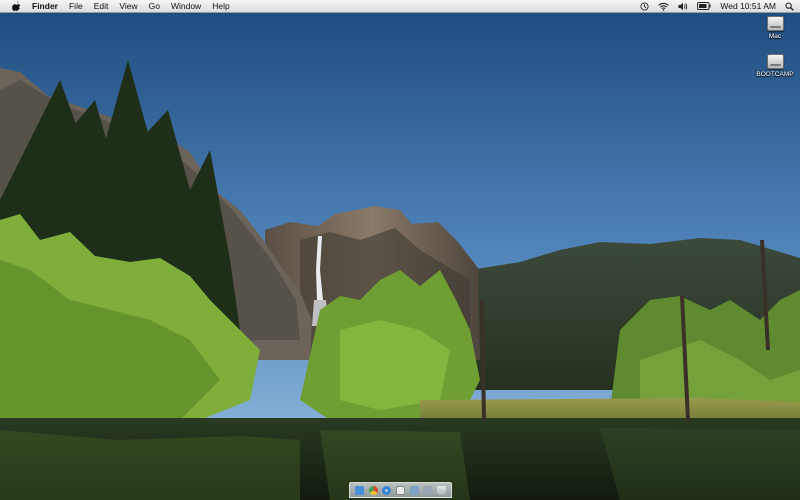  What do you see at coordinates (101, 6) in the screenshot?
I see `menu-edit: Edit` at bounding box center [101, 6].